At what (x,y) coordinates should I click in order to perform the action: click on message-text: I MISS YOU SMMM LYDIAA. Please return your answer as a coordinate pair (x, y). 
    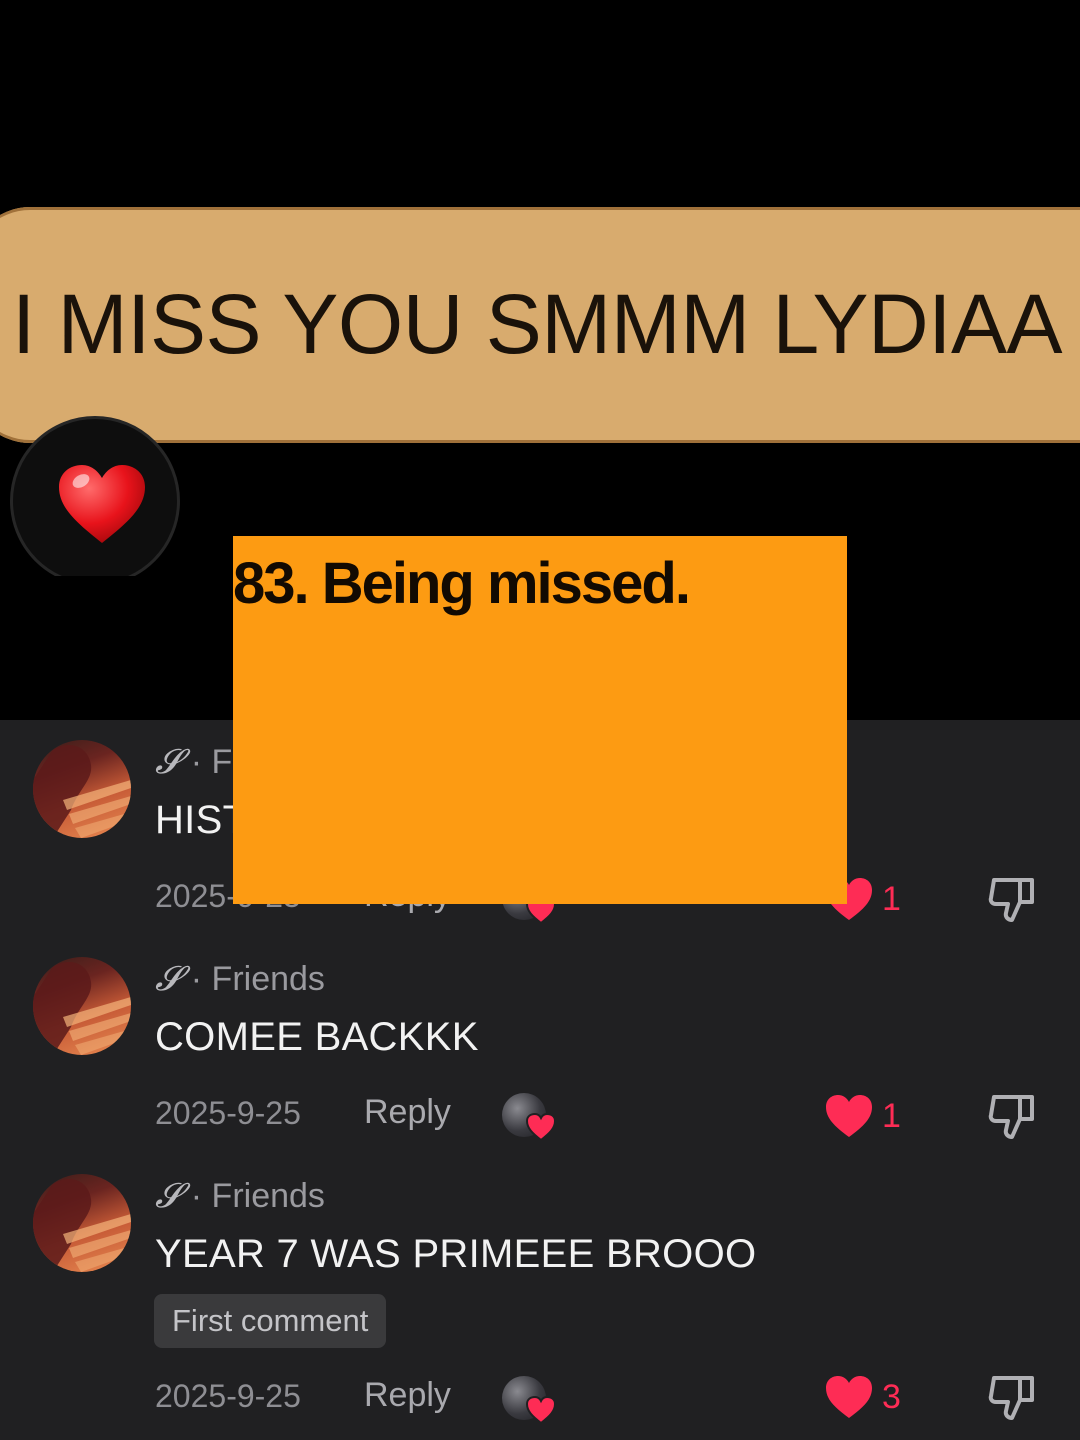
    Looking at the image, I should click on (537, 324).